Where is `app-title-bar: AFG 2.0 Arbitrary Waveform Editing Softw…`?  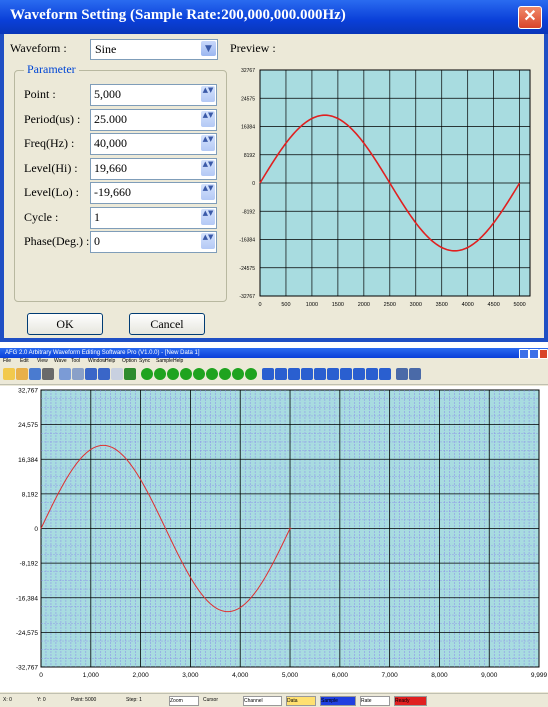 app-title-bar: AFG 2.0 Arbitrary Waveform Editing Softw… is located at coordinates (274, 353).